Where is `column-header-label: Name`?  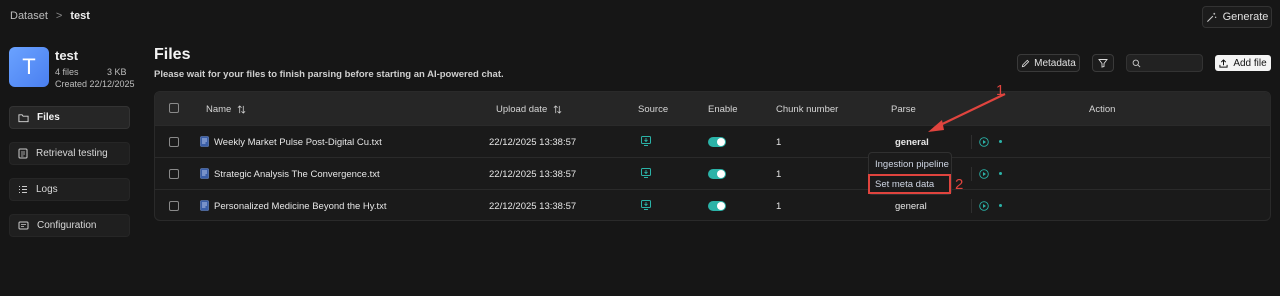
column-header-label: Name is located at coordinates (219, 109).